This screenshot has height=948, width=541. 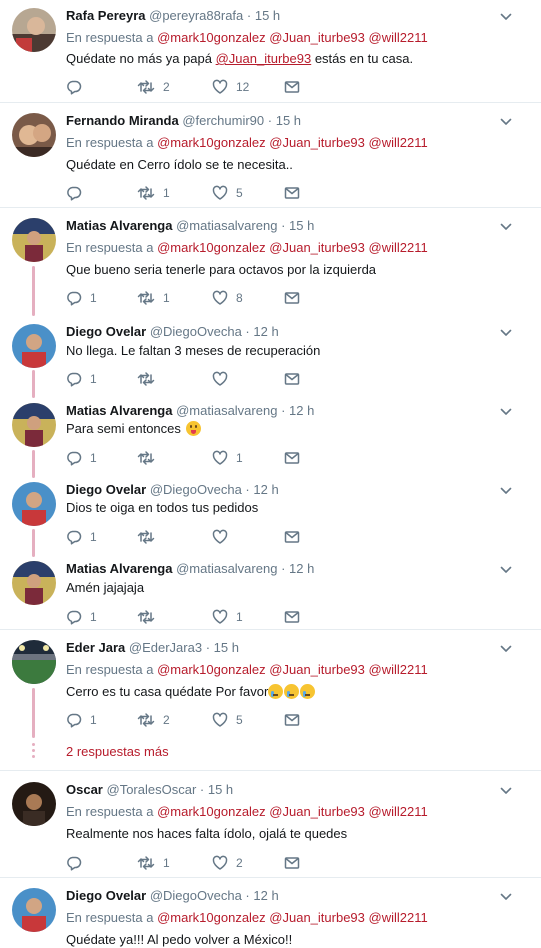 What do you see at coordinates (165, 647) in the screenshot?
I see `user-handle: @EderJara3` at bounding box center [165, 647].